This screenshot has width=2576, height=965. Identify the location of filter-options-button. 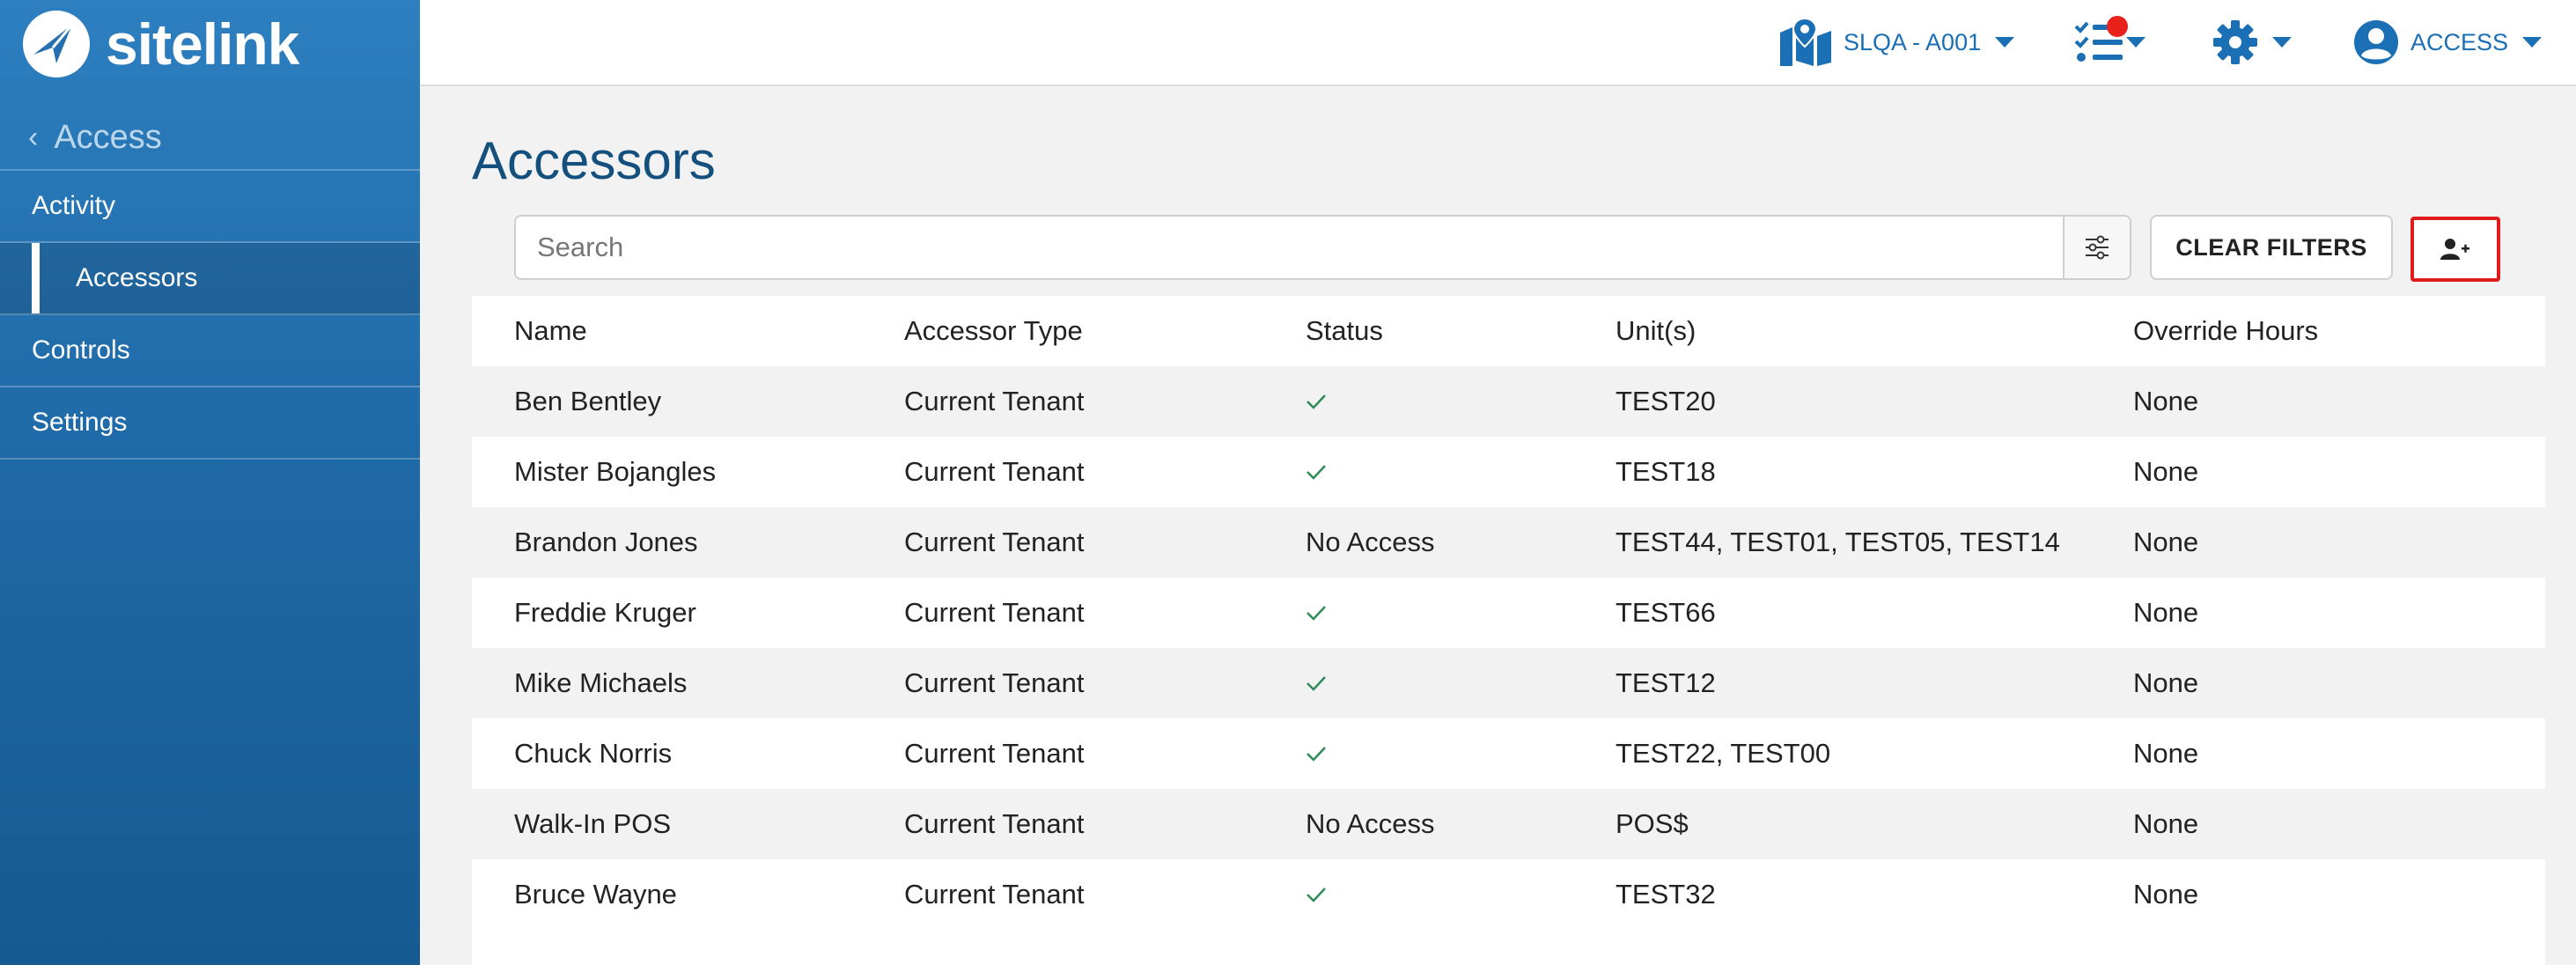
(2096, 248).